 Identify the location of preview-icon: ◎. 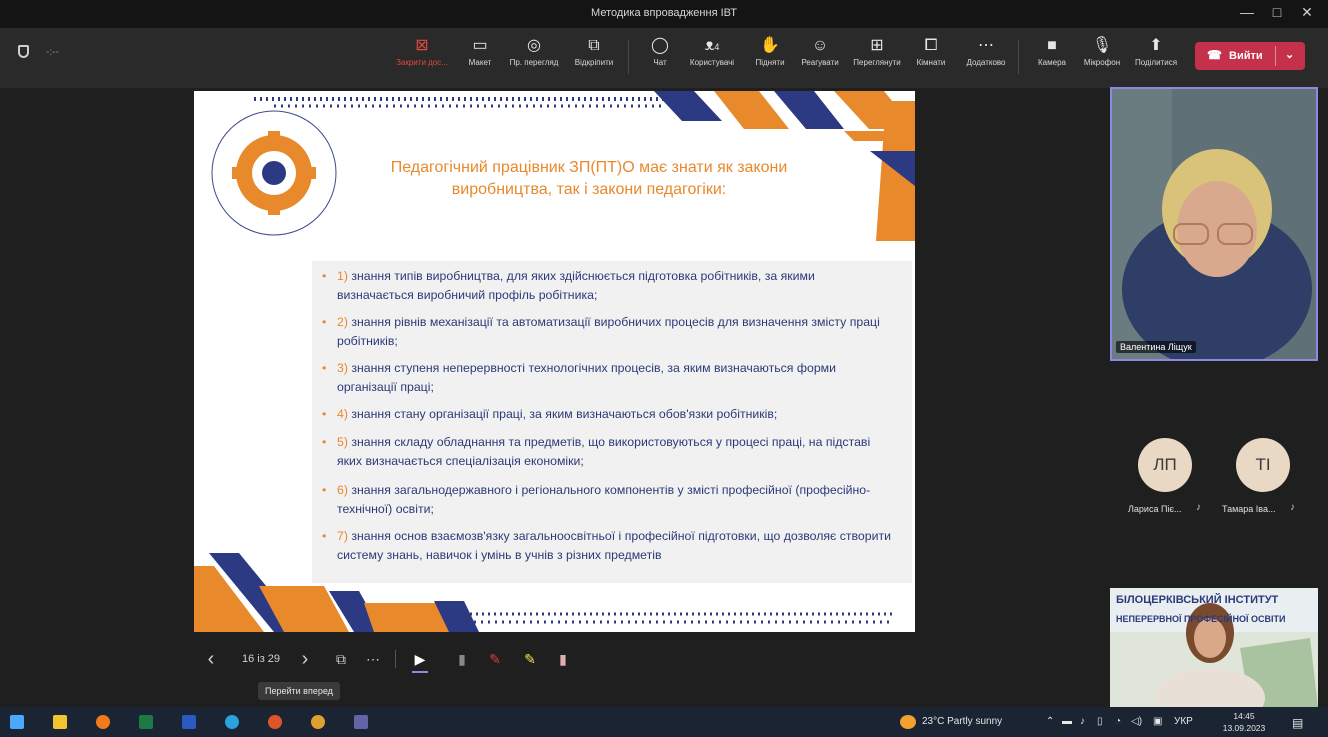
(534, 45).